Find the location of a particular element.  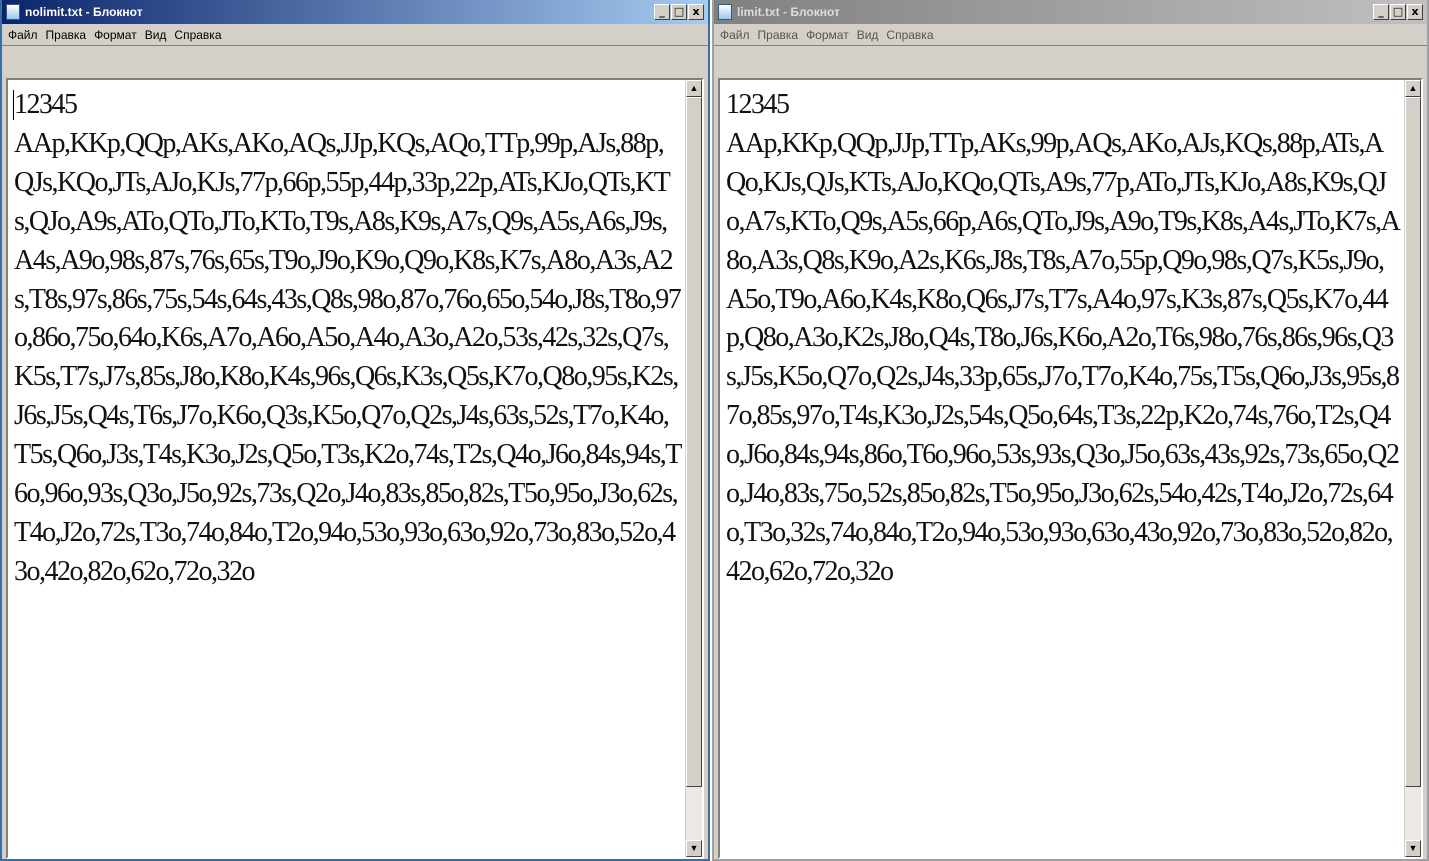

window-title: limit.txt - Блокнот is located at coordinates (788, 12).